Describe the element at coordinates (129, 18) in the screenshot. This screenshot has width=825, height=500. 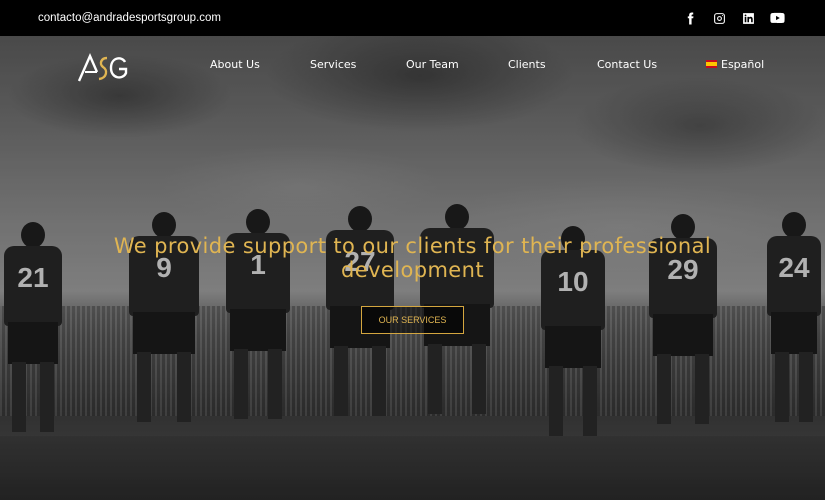
I see `contact-email: contacto@andradesportsgroup.com` at that location.